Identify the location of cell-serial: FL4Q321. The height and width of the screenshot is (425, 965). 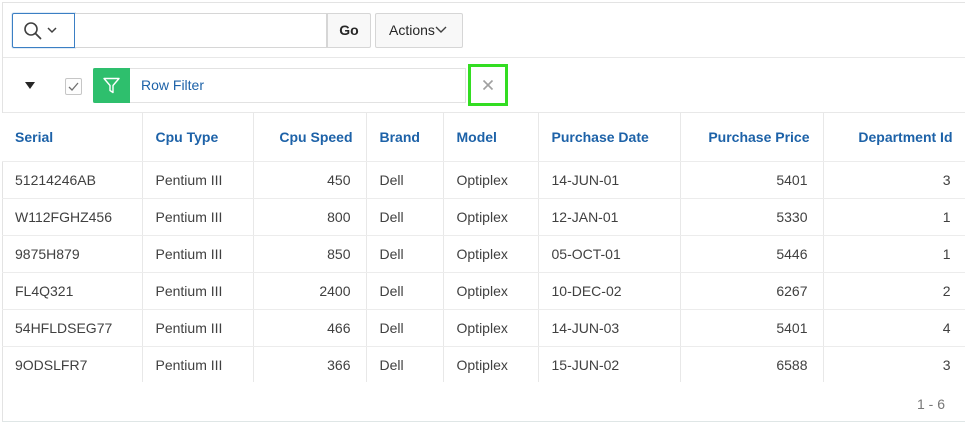
(72, 291).